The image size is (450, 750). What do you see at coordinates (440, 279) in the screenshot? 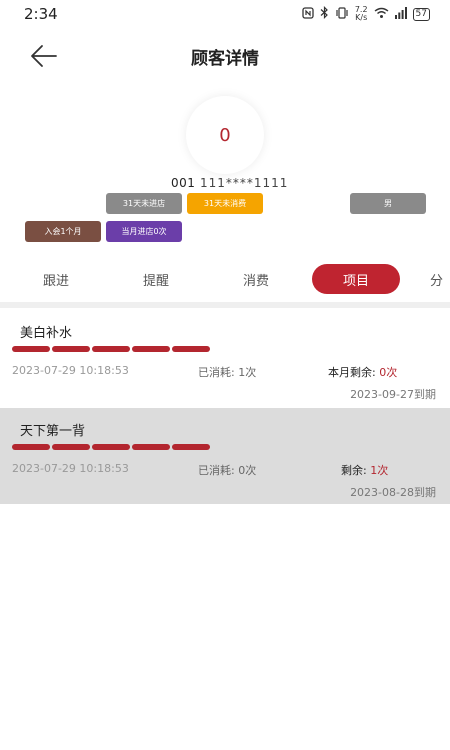
I see `tab-more: 分` at bounding box center [440, 279].